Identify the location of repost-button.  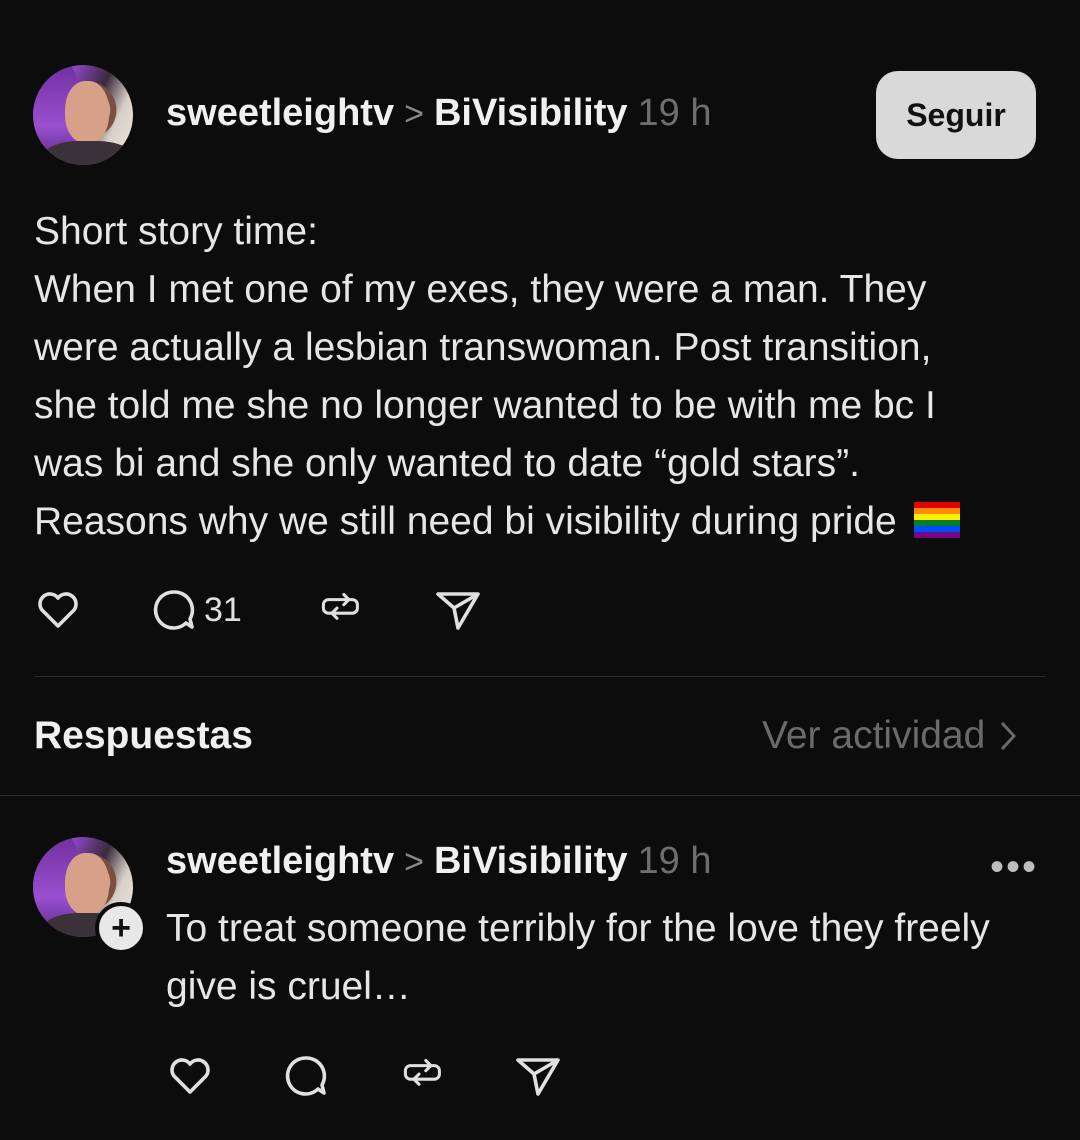
(340, 610).